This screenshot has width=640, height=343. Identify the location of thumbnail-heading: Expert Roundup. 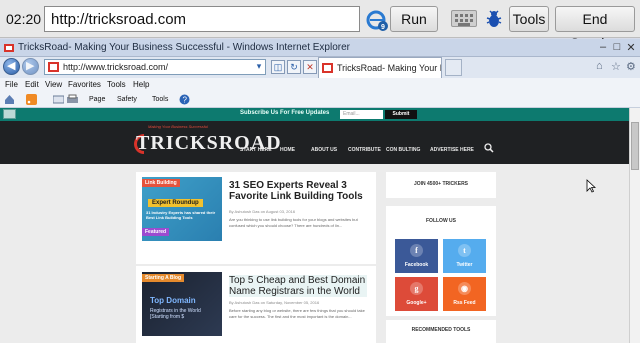
(175, 203).